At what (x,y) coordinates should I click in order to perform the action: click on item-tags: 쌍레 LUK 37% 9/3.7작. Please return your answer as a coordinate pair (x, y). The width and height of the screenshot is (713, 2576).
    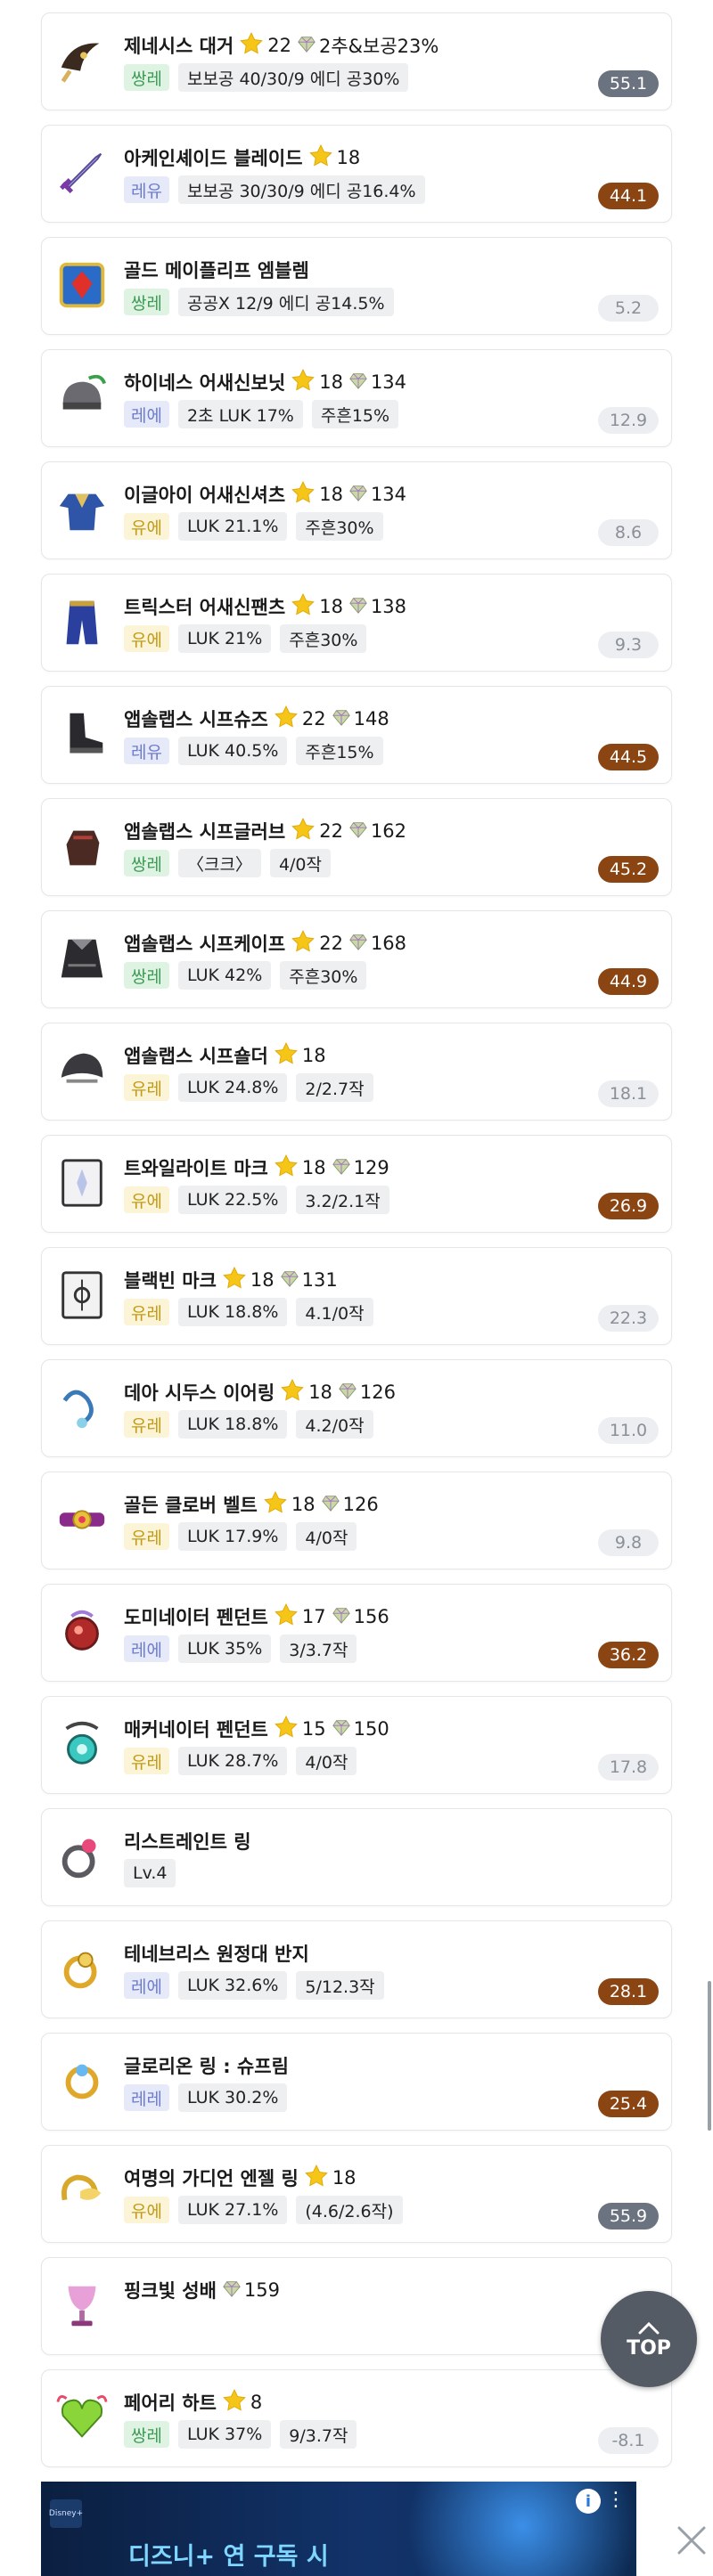
    Looking at the image, I should click on (240, 2435).